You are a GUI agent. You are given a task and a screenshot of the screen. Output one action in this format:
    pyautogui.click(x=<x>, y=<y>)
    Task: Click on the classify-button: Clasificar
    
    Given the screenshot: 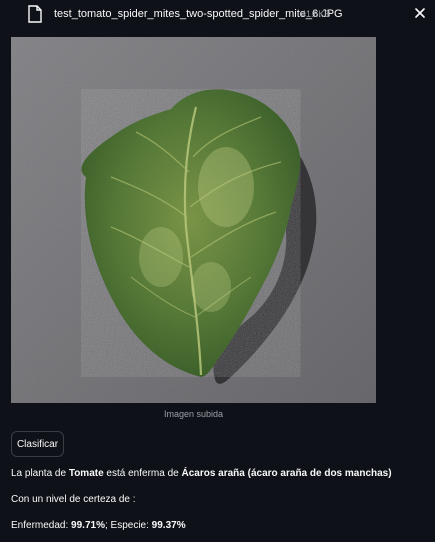 What is the action you would take?
    pyautogui.click(x=37, y=444)
    